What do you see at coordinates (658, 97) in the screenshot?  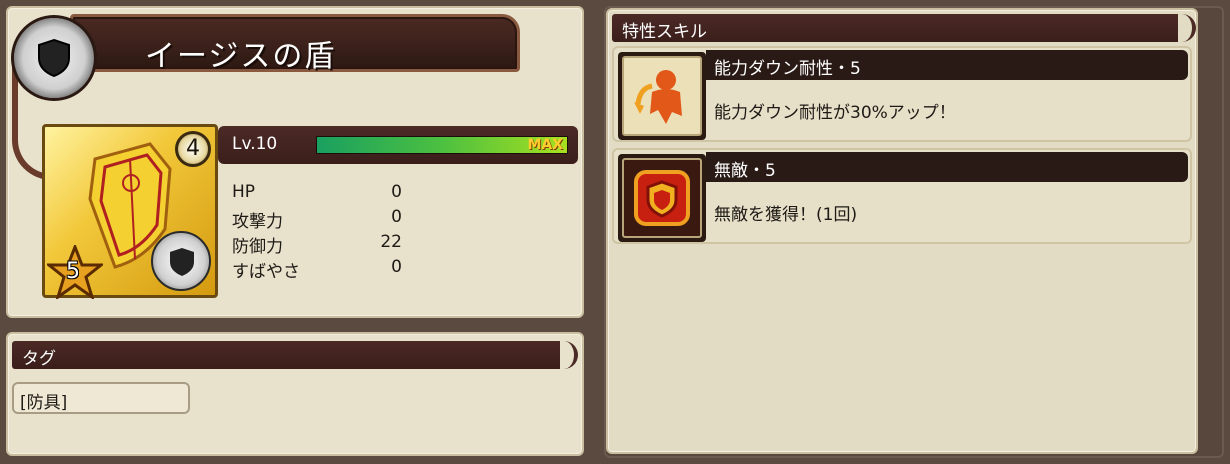 I see `resist-down-icon` at bounding box center [658, 97].